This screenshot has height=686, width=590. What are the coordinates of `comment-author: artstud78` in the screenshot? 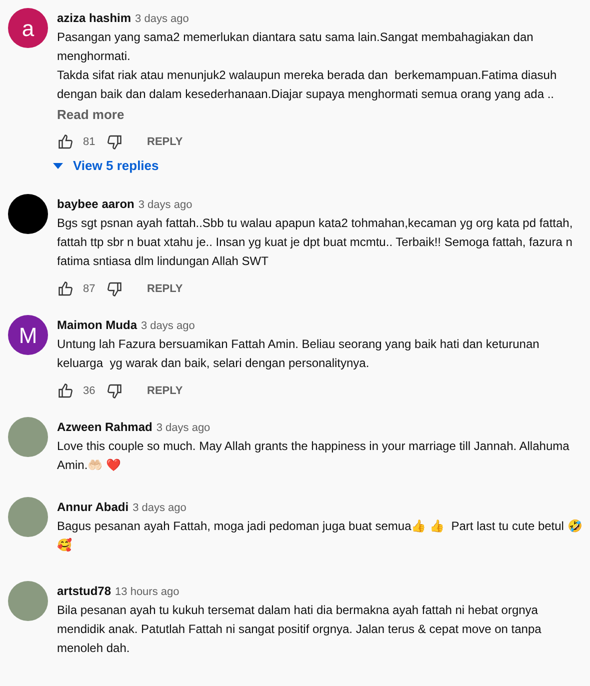 It's located at (84, 591).